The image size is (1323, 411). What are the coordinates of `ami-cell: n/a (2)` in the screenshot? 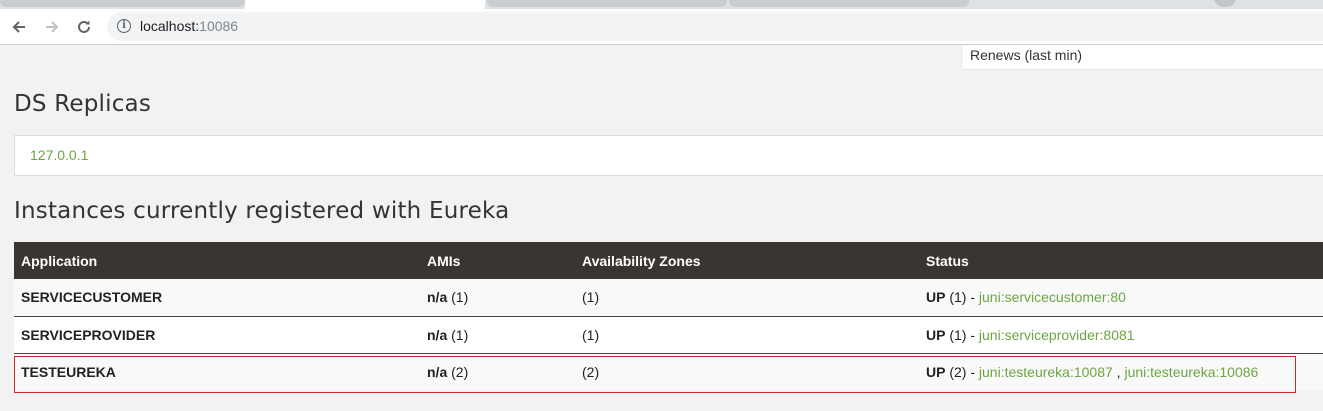 It's located at (497, 371).